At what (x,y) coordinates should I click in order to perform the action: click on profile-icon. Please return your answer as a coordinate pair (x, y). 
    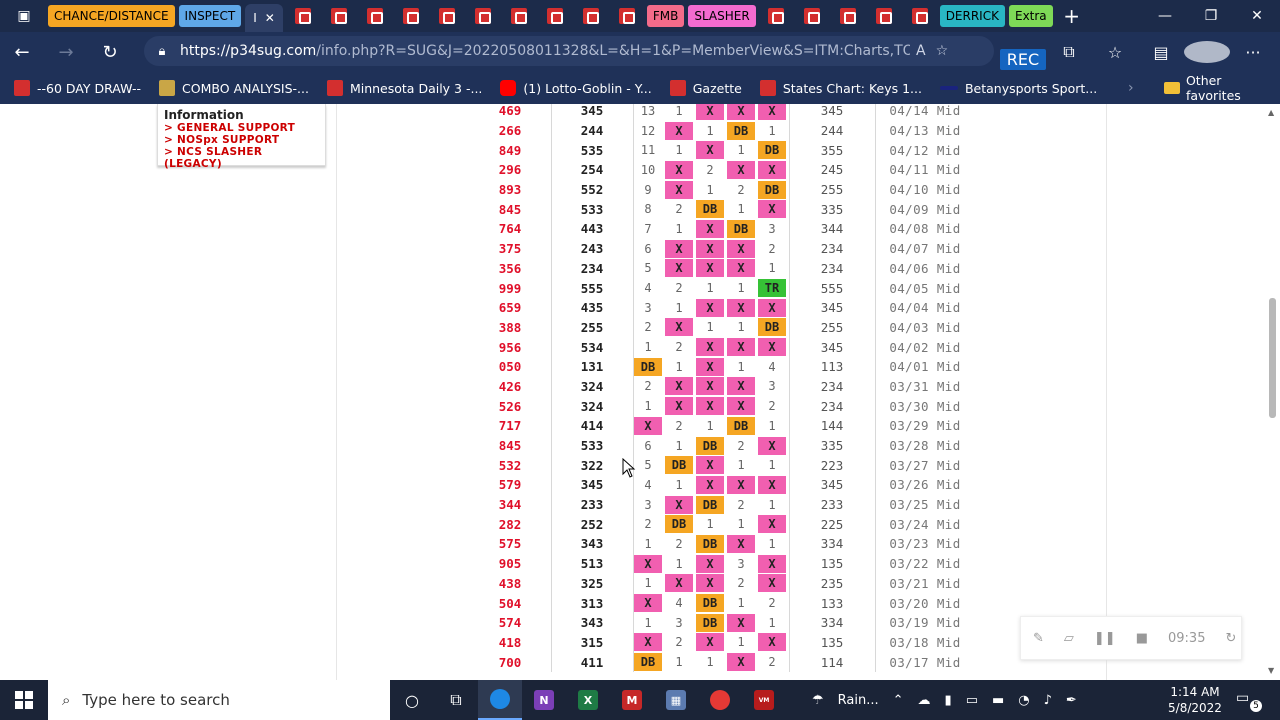
    Looking at the image, I should click on (1207, 52).